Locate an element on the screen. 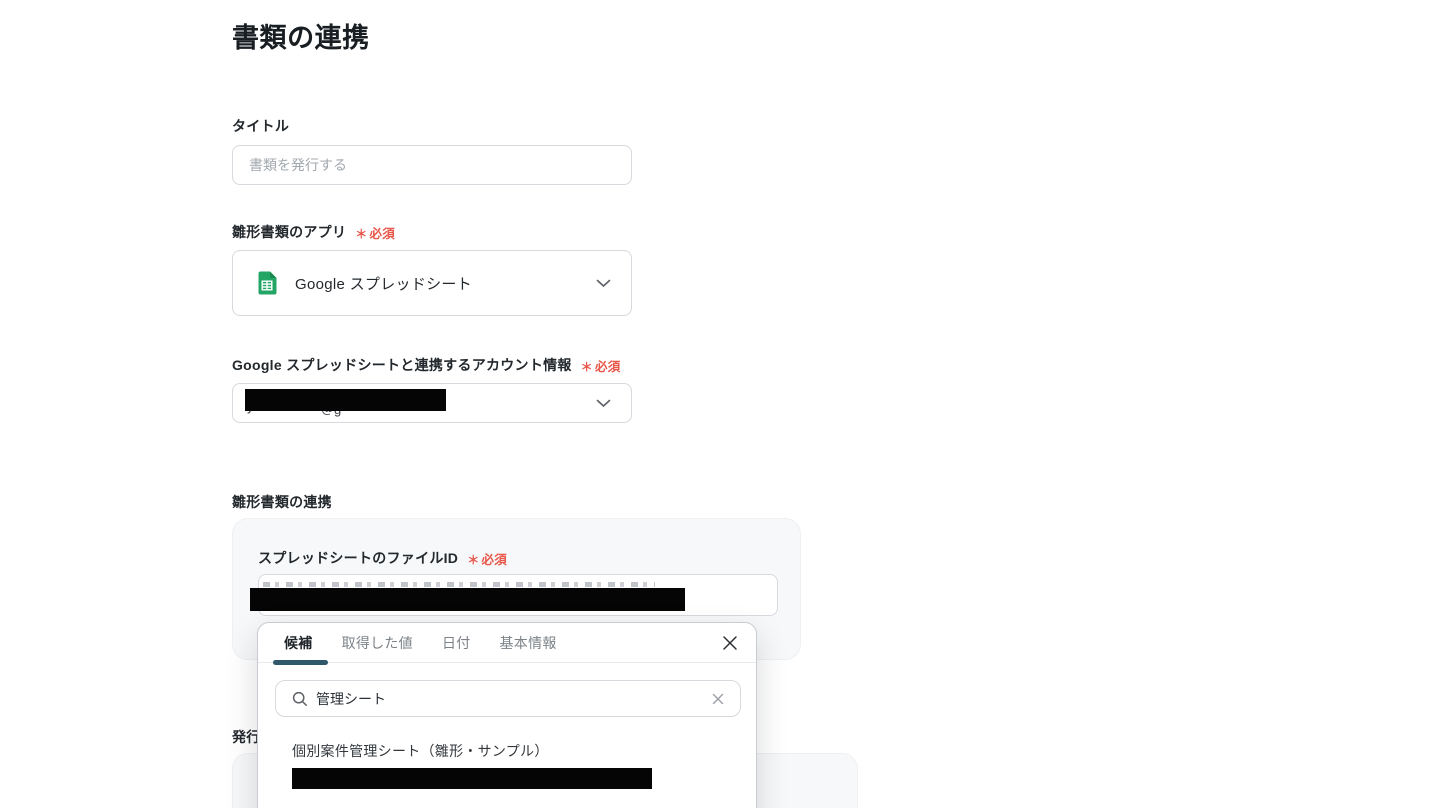 This screenshot has height=808, width=1438. redacted-text-remnant: y is located at coordinates (252, 414).